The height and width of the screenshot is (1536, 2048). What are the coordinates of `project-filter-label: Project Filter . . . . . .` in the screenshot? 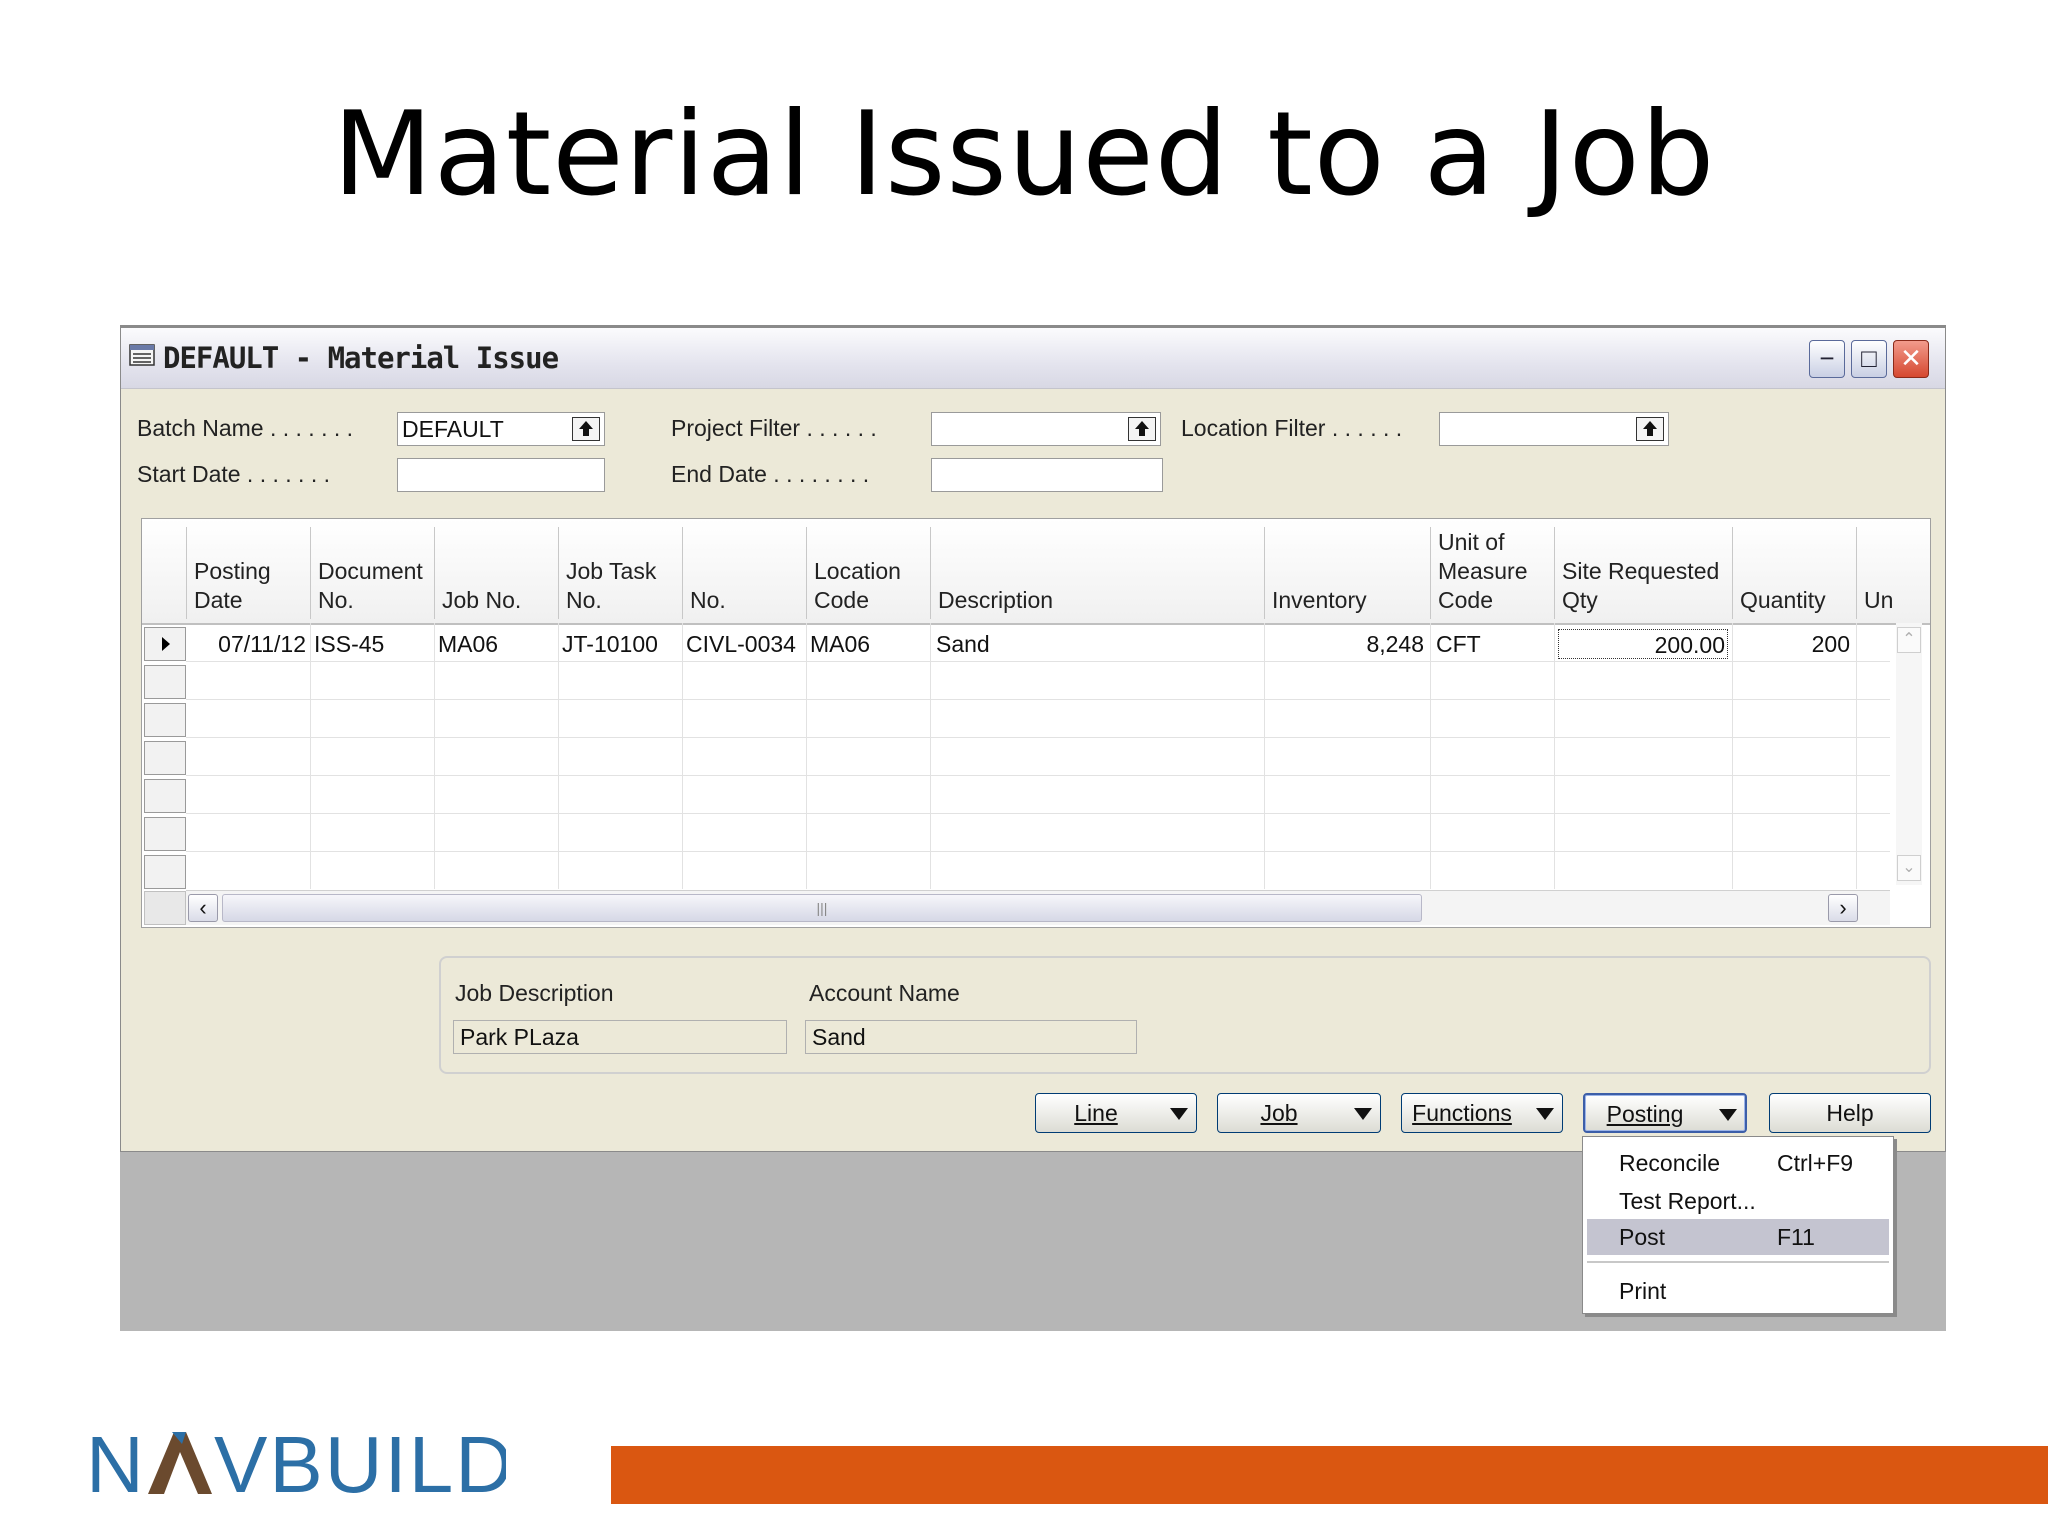 It's located at (774, 428).